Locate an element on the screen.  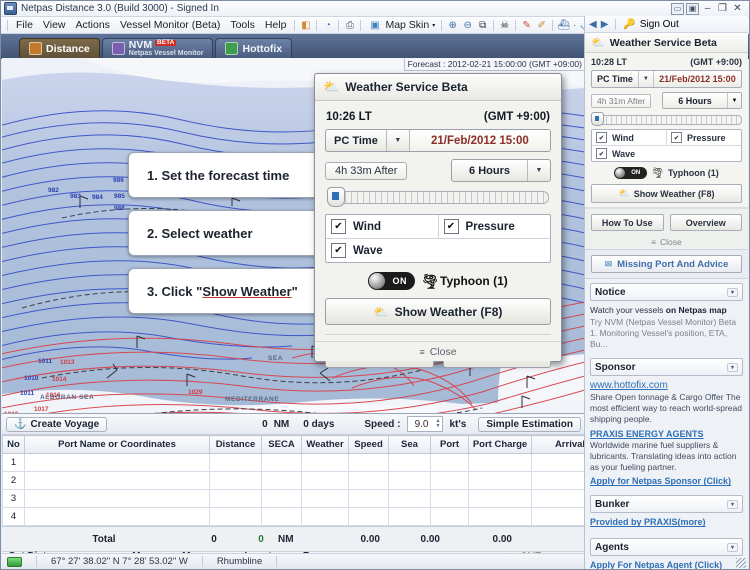
sidebar-overview-button: Overview is located at coordinates (705, 222).